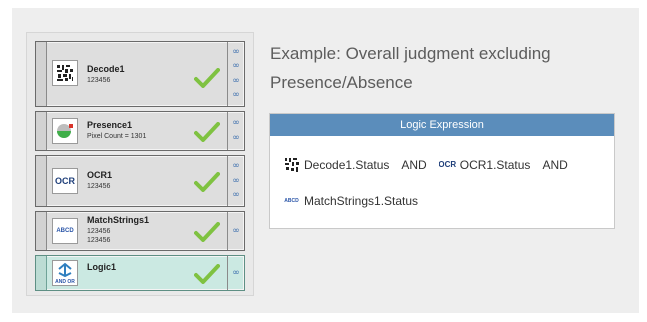  I want to click on logic-expression-row: Decode1.Status AND OCR OCR1.Status AND, so click(431, 164).